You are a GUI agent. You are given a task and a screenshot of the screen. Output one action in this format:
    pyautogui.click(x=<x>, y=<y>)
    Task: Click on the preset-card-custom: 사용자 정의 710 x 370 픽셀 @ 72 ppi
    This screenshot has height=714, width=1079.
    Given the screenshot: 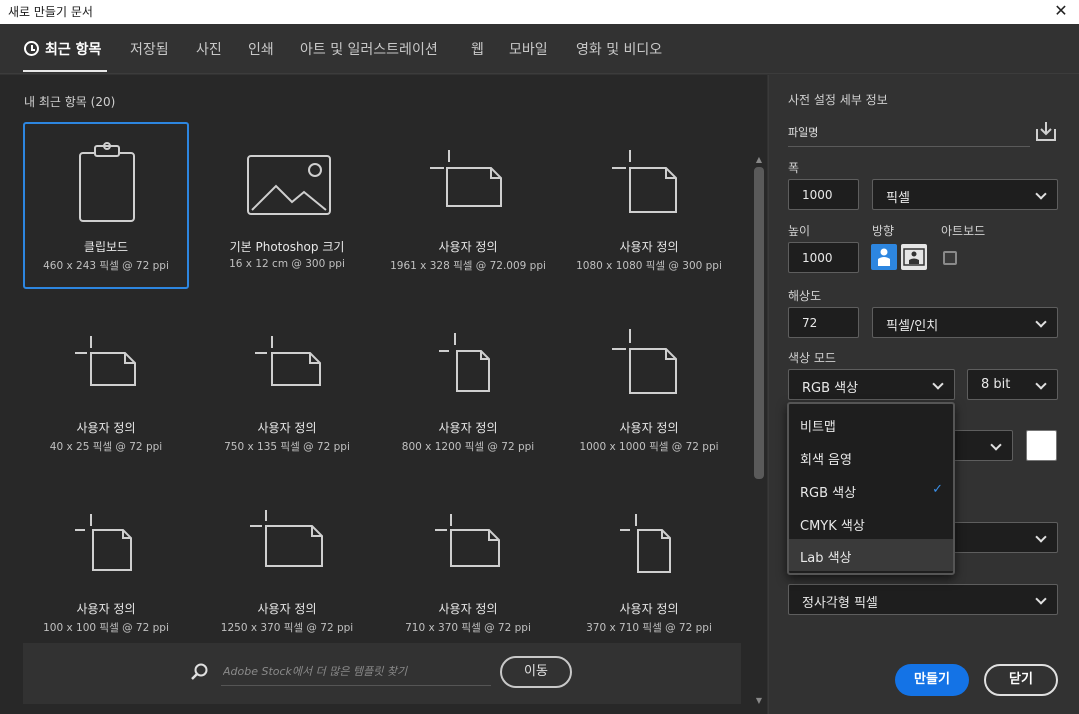 What is the action you would take?
    pyautogui.click(x=468, y=567)
    